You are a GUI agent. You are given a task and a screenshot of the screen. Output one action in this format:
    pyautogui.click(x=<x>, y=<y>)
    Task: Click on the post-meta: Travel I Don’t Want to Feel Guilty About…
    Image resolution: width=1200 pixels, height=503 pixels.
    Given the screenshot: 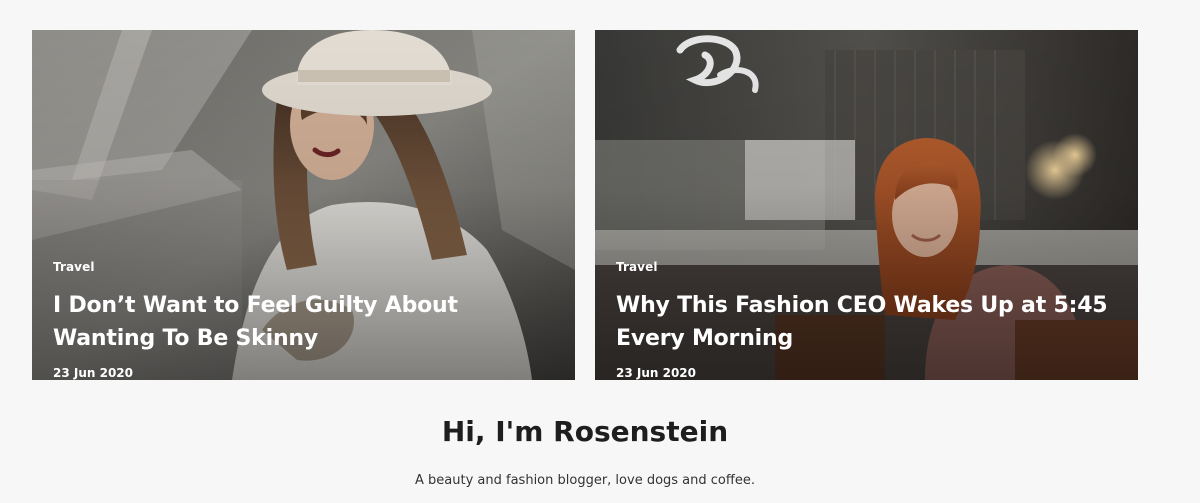 What is the action you would take?
    pyautogui.click(x=299, y=318)
    